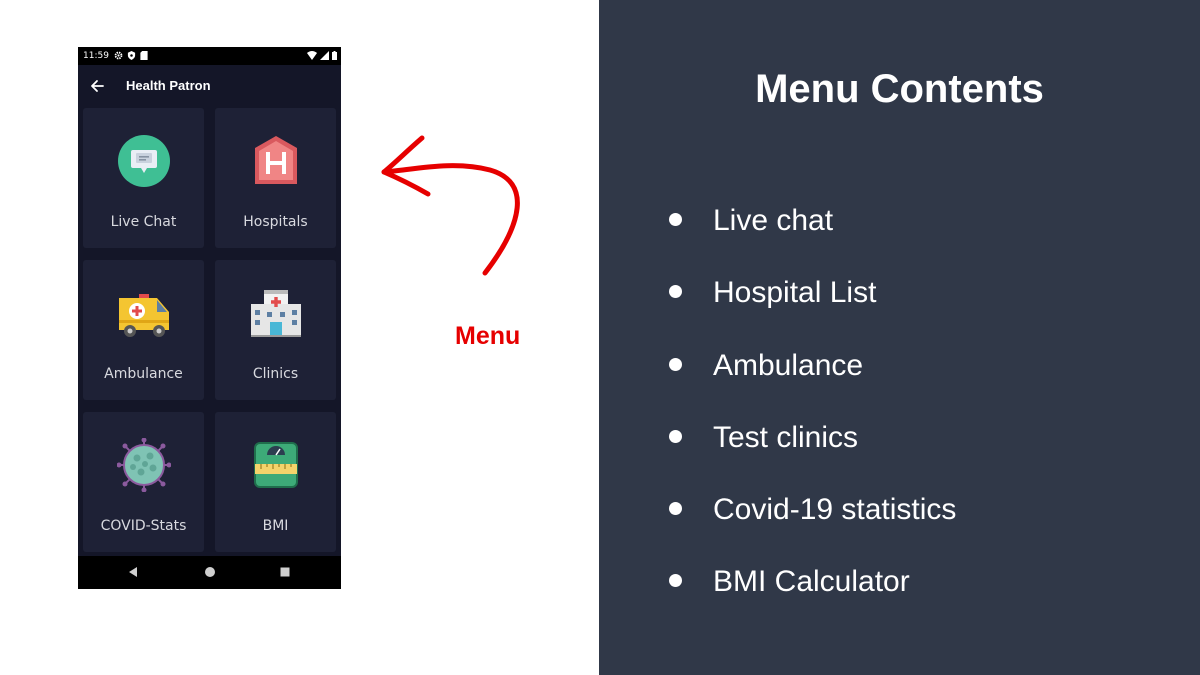 Image resolution: width=1200 pixels, height=675 pixels. What do you see at coordinates (144, 161) in the screenshot?
I see `chat-bubble-icon` at bounding box center [144, 161].